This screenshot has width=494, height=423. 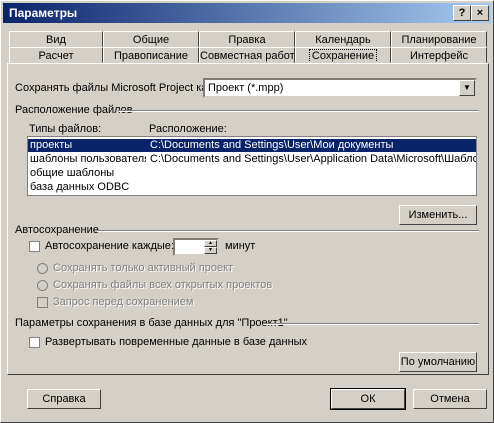 What do you see at coordinates (80, 187) in the screenshot?
I see `file-type-cell: база данных ODBC` at bounding box center [80, 187].